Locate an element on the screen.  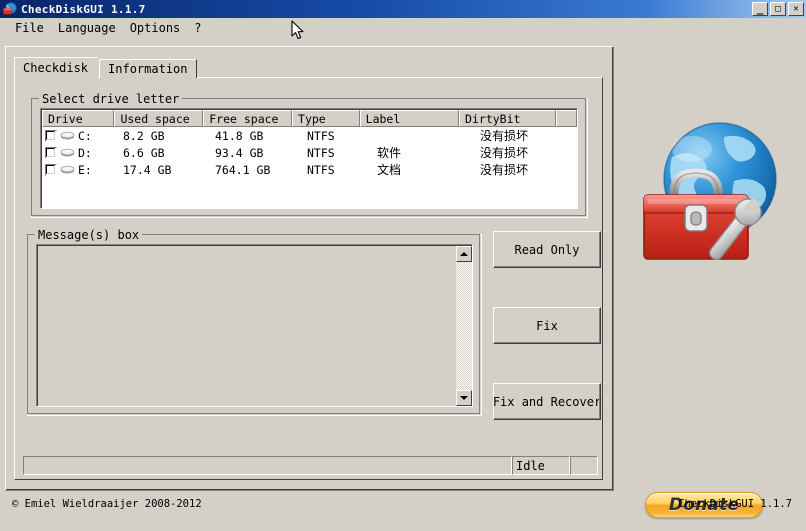
drive-cell: E: is located at coordinates (79, 169).